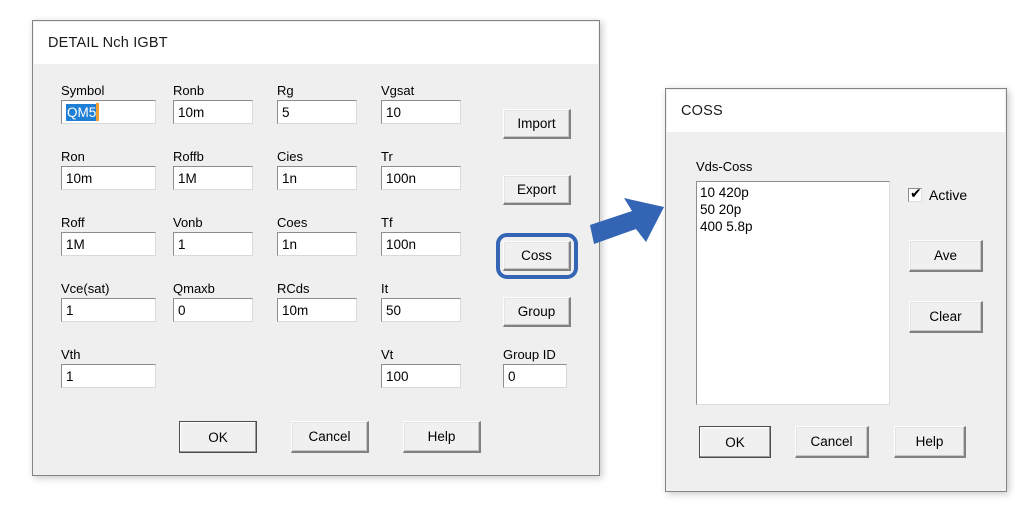 The height and width of the screenshot is (510, 1015). I want to click on clear-button: Clear, so click(946, 317).